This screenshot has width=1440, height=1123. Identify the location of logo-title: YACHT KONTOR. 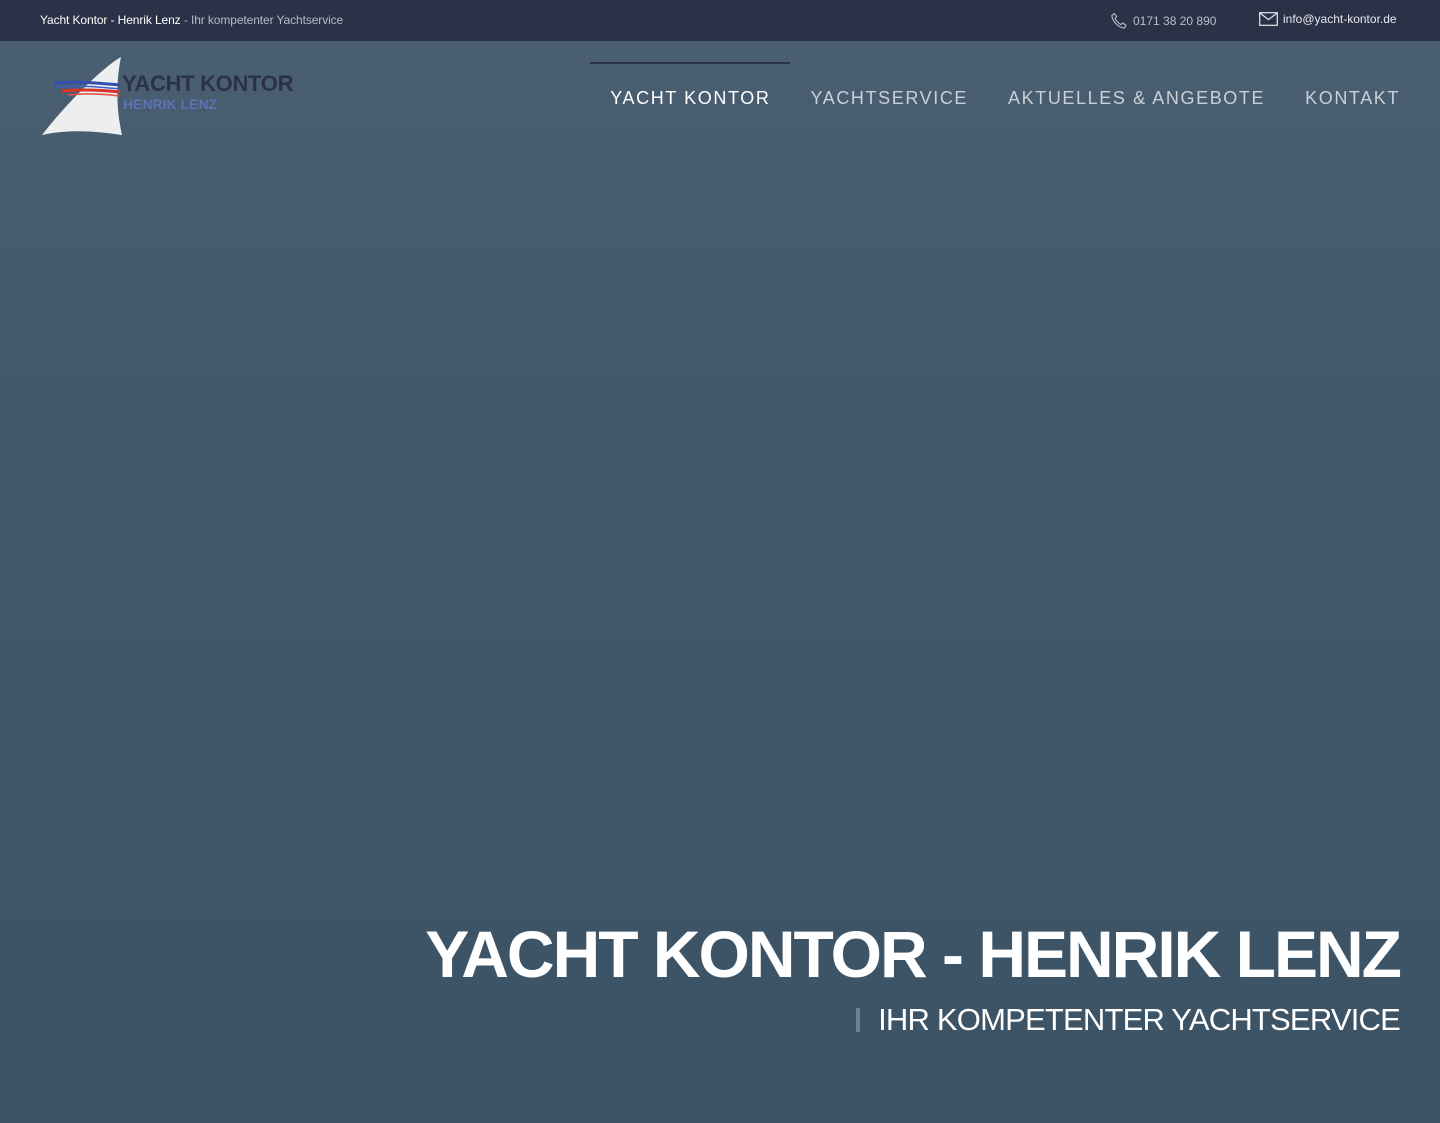
(208, 83).